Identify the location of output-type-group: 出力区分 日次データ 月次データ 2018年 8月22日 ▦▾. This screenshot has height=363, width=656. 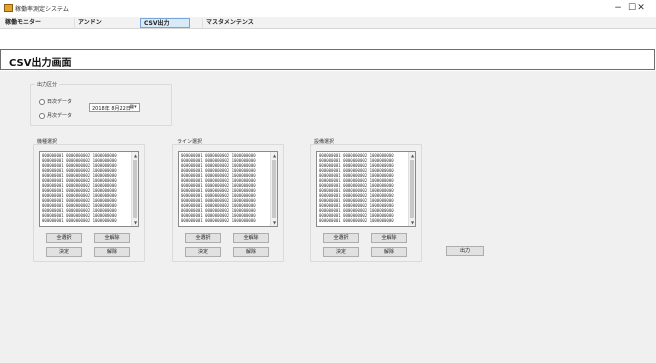
(101, 103).